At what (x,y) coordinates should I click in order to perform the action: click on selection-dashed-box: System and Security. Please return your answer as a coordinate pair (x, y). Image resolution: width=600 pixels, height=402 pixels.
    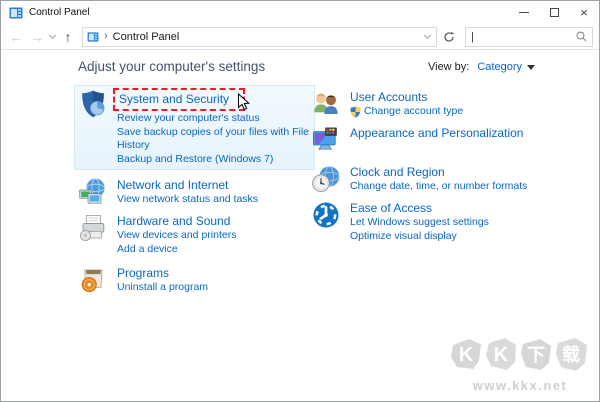
    Looking at the image, I should click on (182, 99).